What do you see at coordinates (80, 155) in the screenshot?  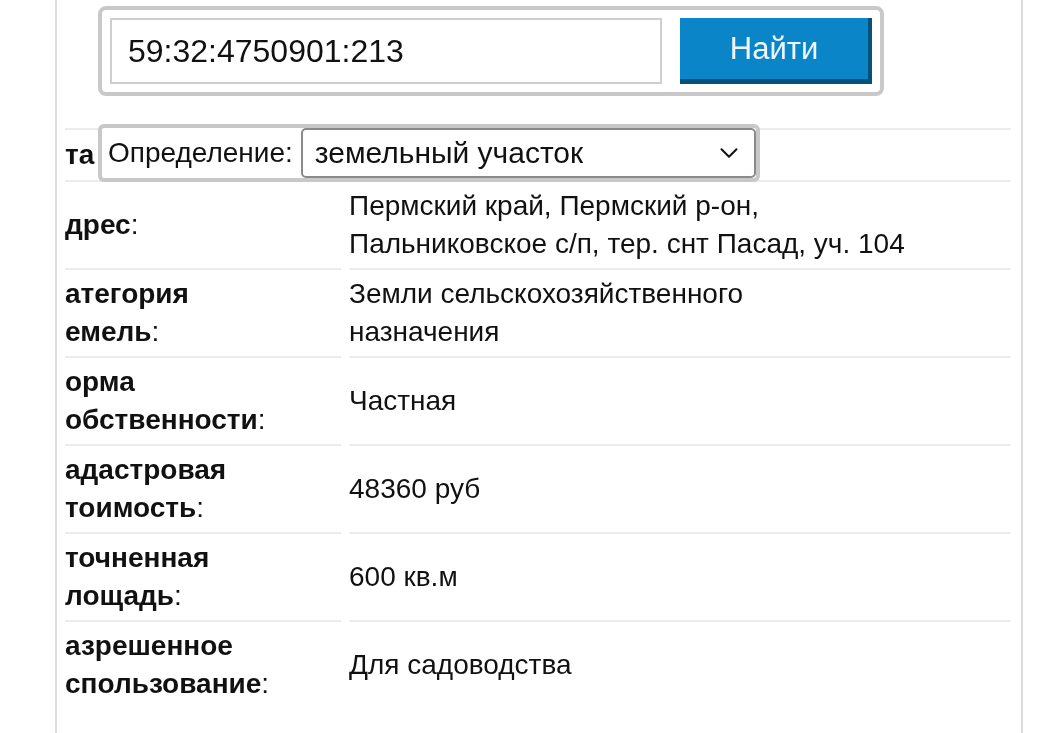 I see `field-label: та` at bounding box center [80, 155].